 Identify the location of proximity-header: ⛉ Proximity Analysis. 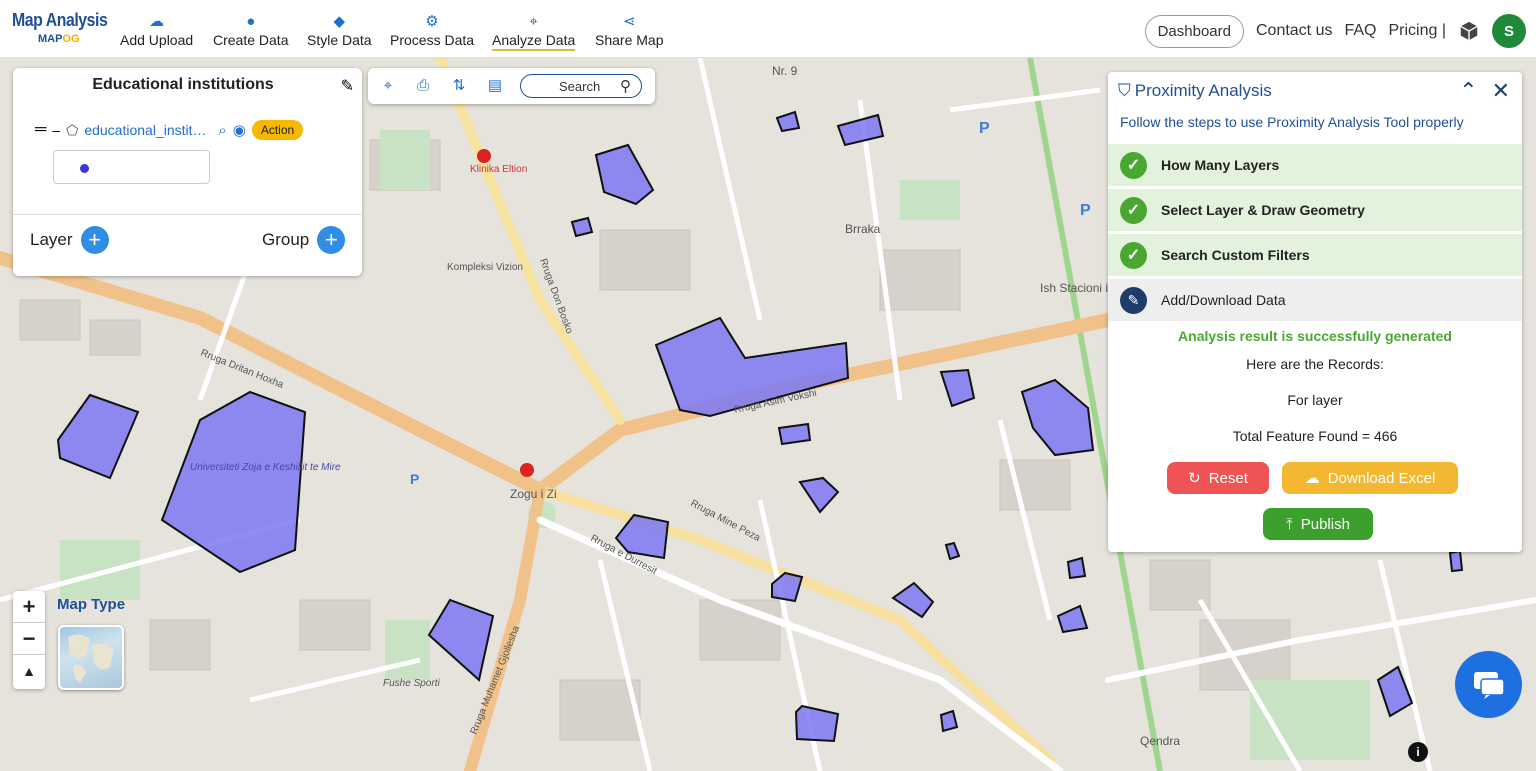
(1195, 91).